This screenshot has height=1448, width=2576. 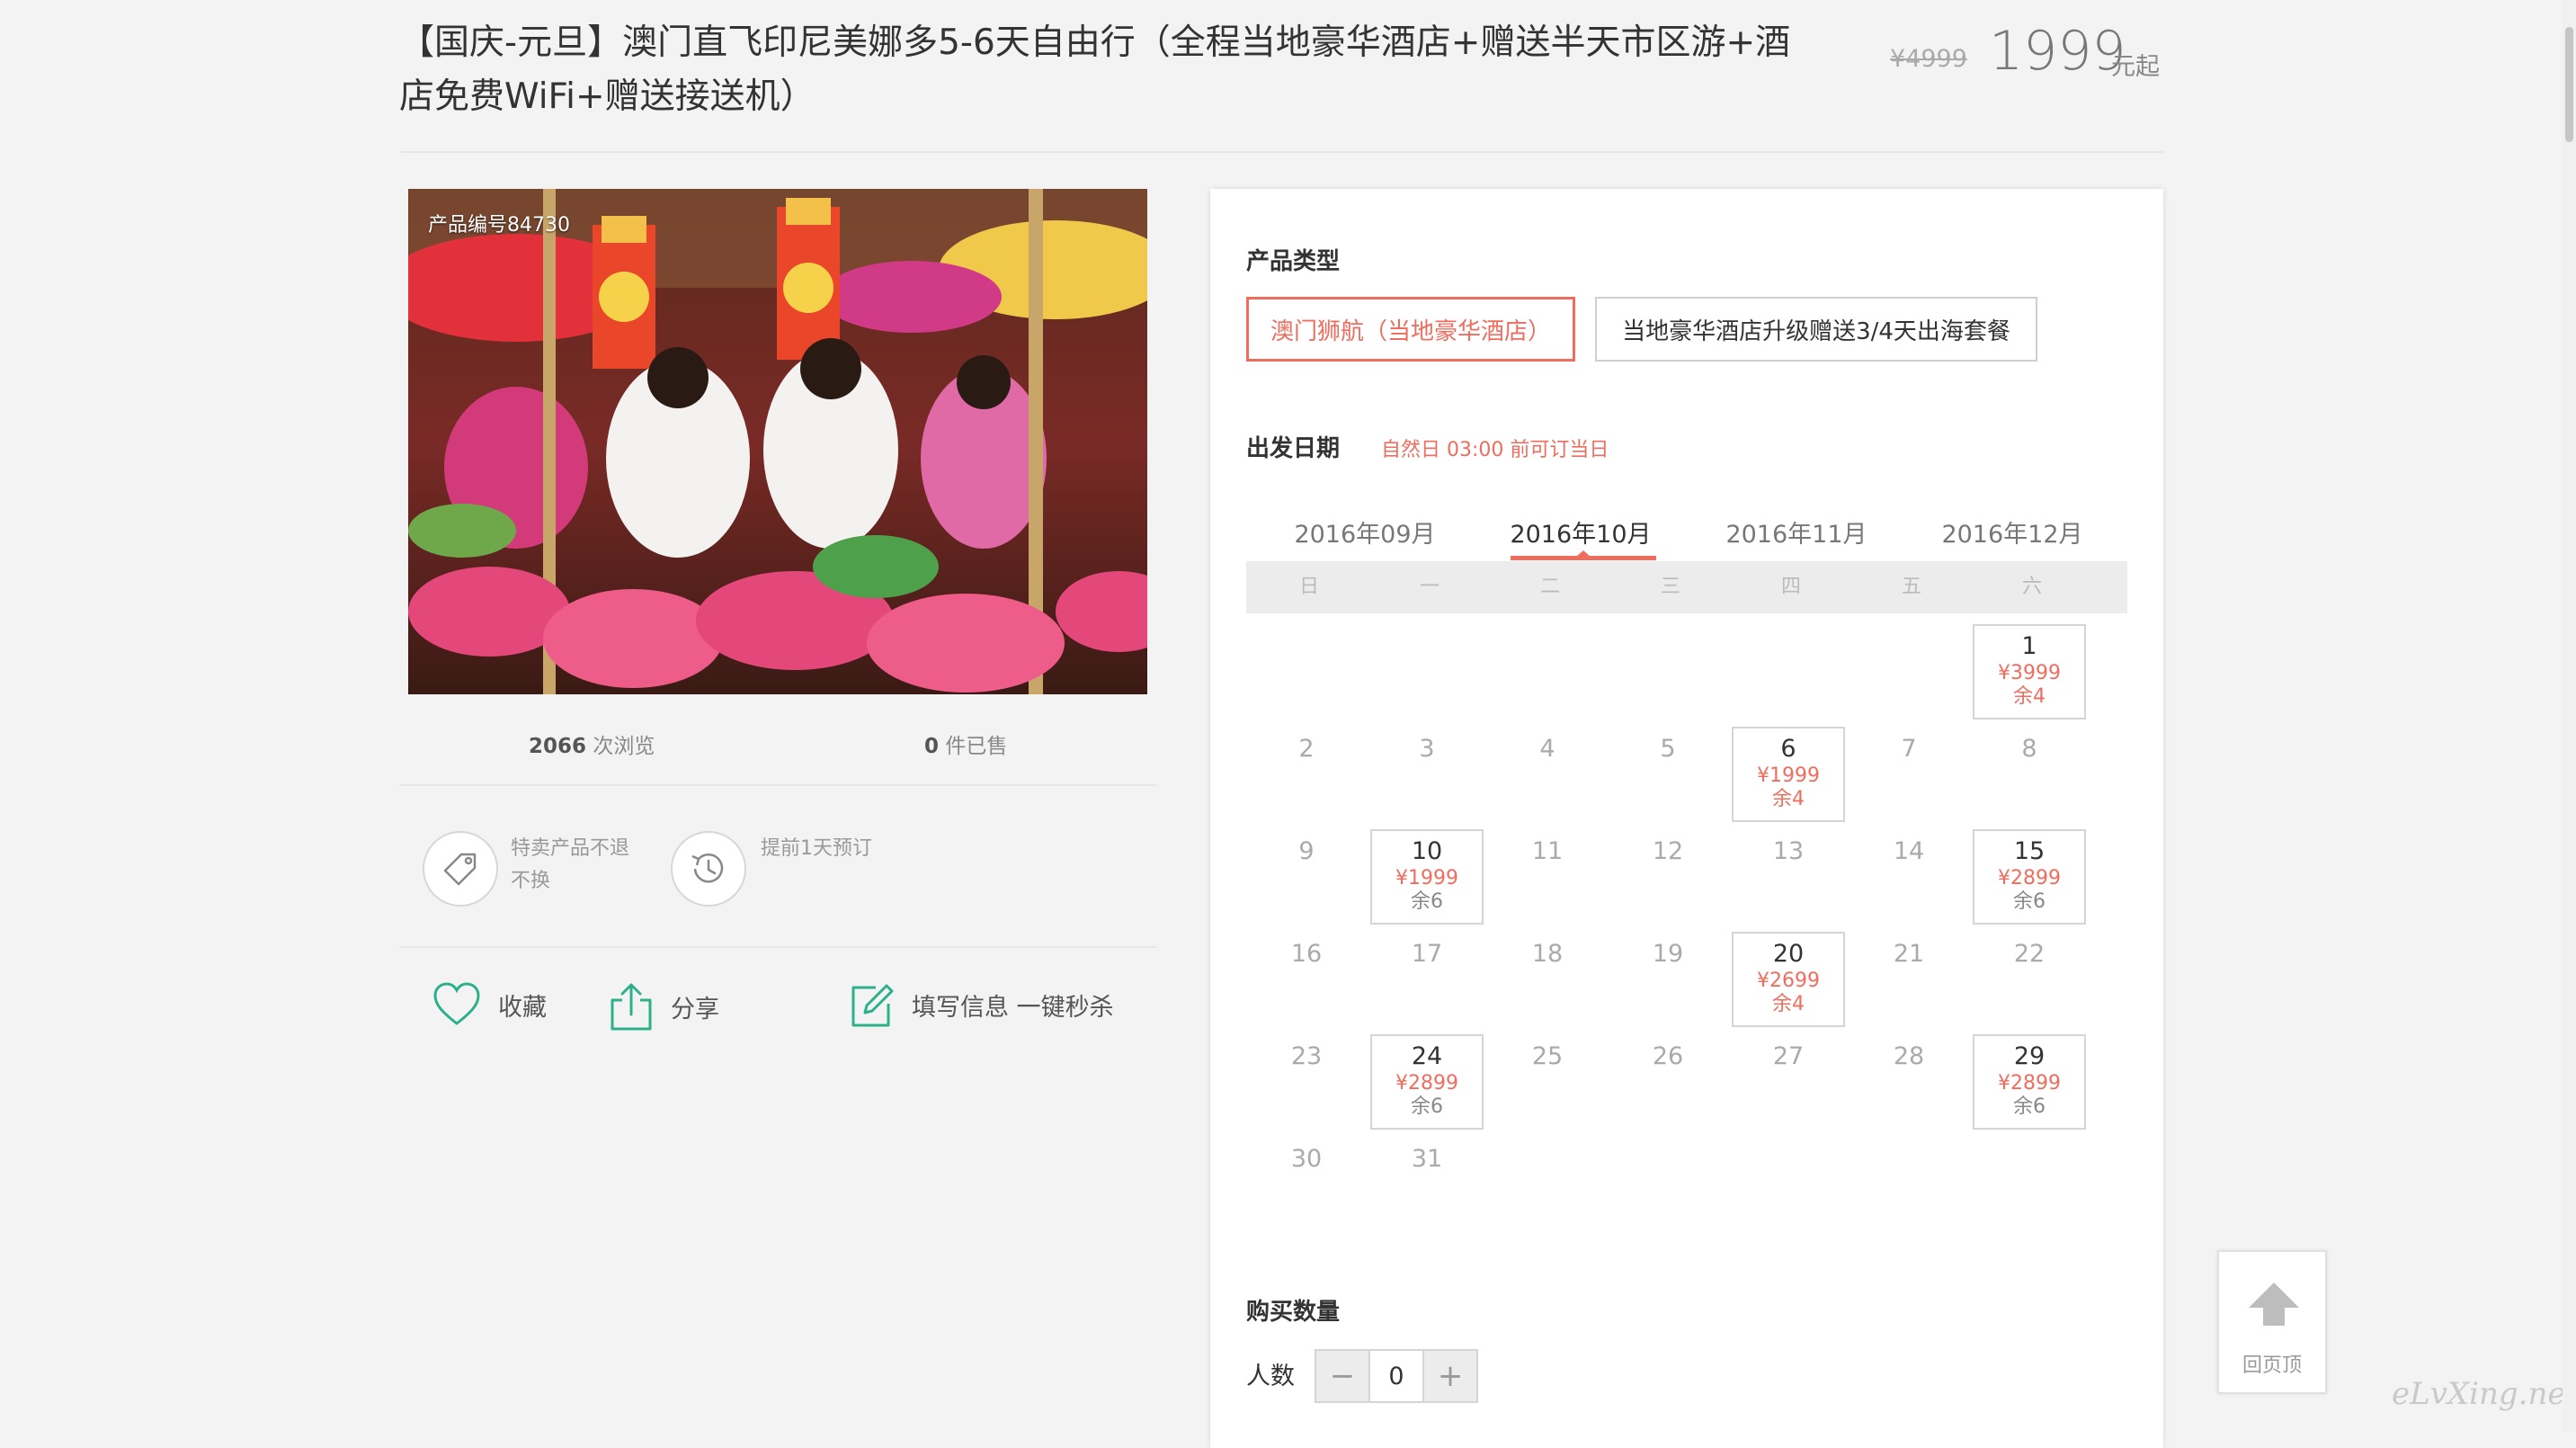 I want to click on original-price: ¥4999, so click(x=1929, y=59).